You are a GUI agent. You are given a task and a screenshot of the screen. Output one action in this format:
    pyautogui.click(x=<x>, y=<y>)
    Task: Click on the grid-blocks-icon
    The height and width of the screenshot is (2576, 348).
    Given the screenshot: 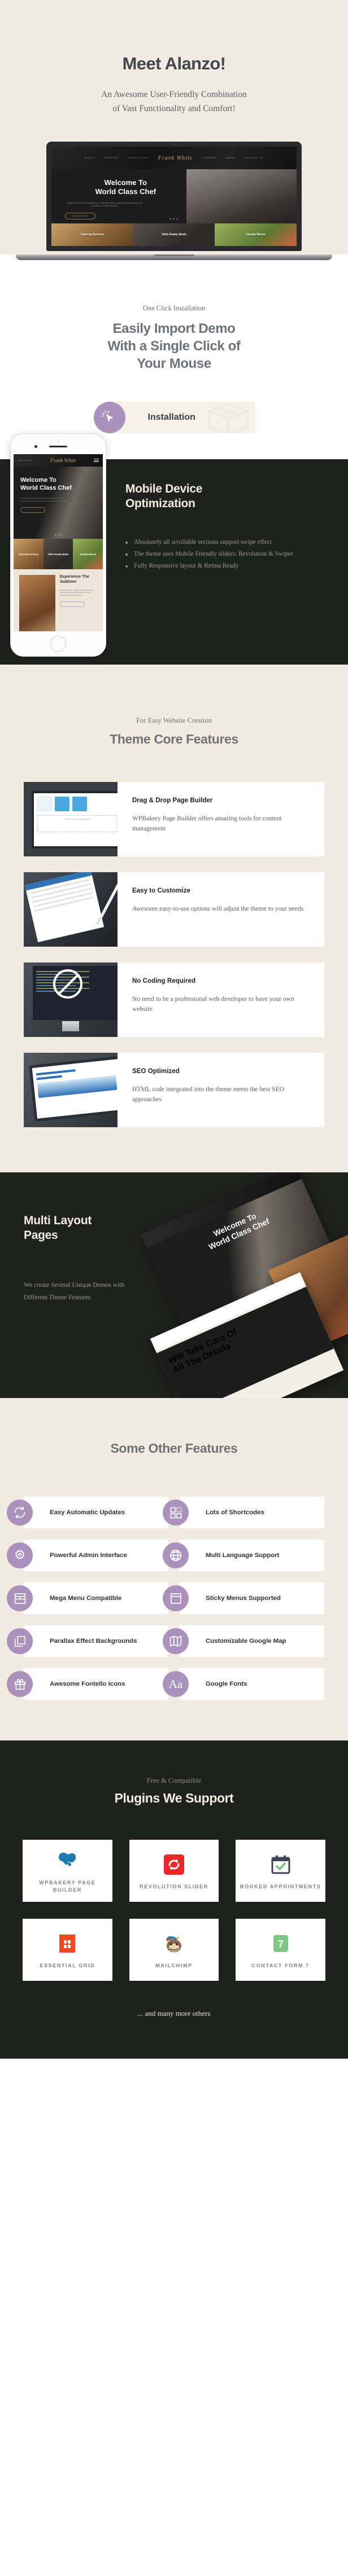 What is the action you would take?
    pyautogui.click(x=176, y=1513)
    